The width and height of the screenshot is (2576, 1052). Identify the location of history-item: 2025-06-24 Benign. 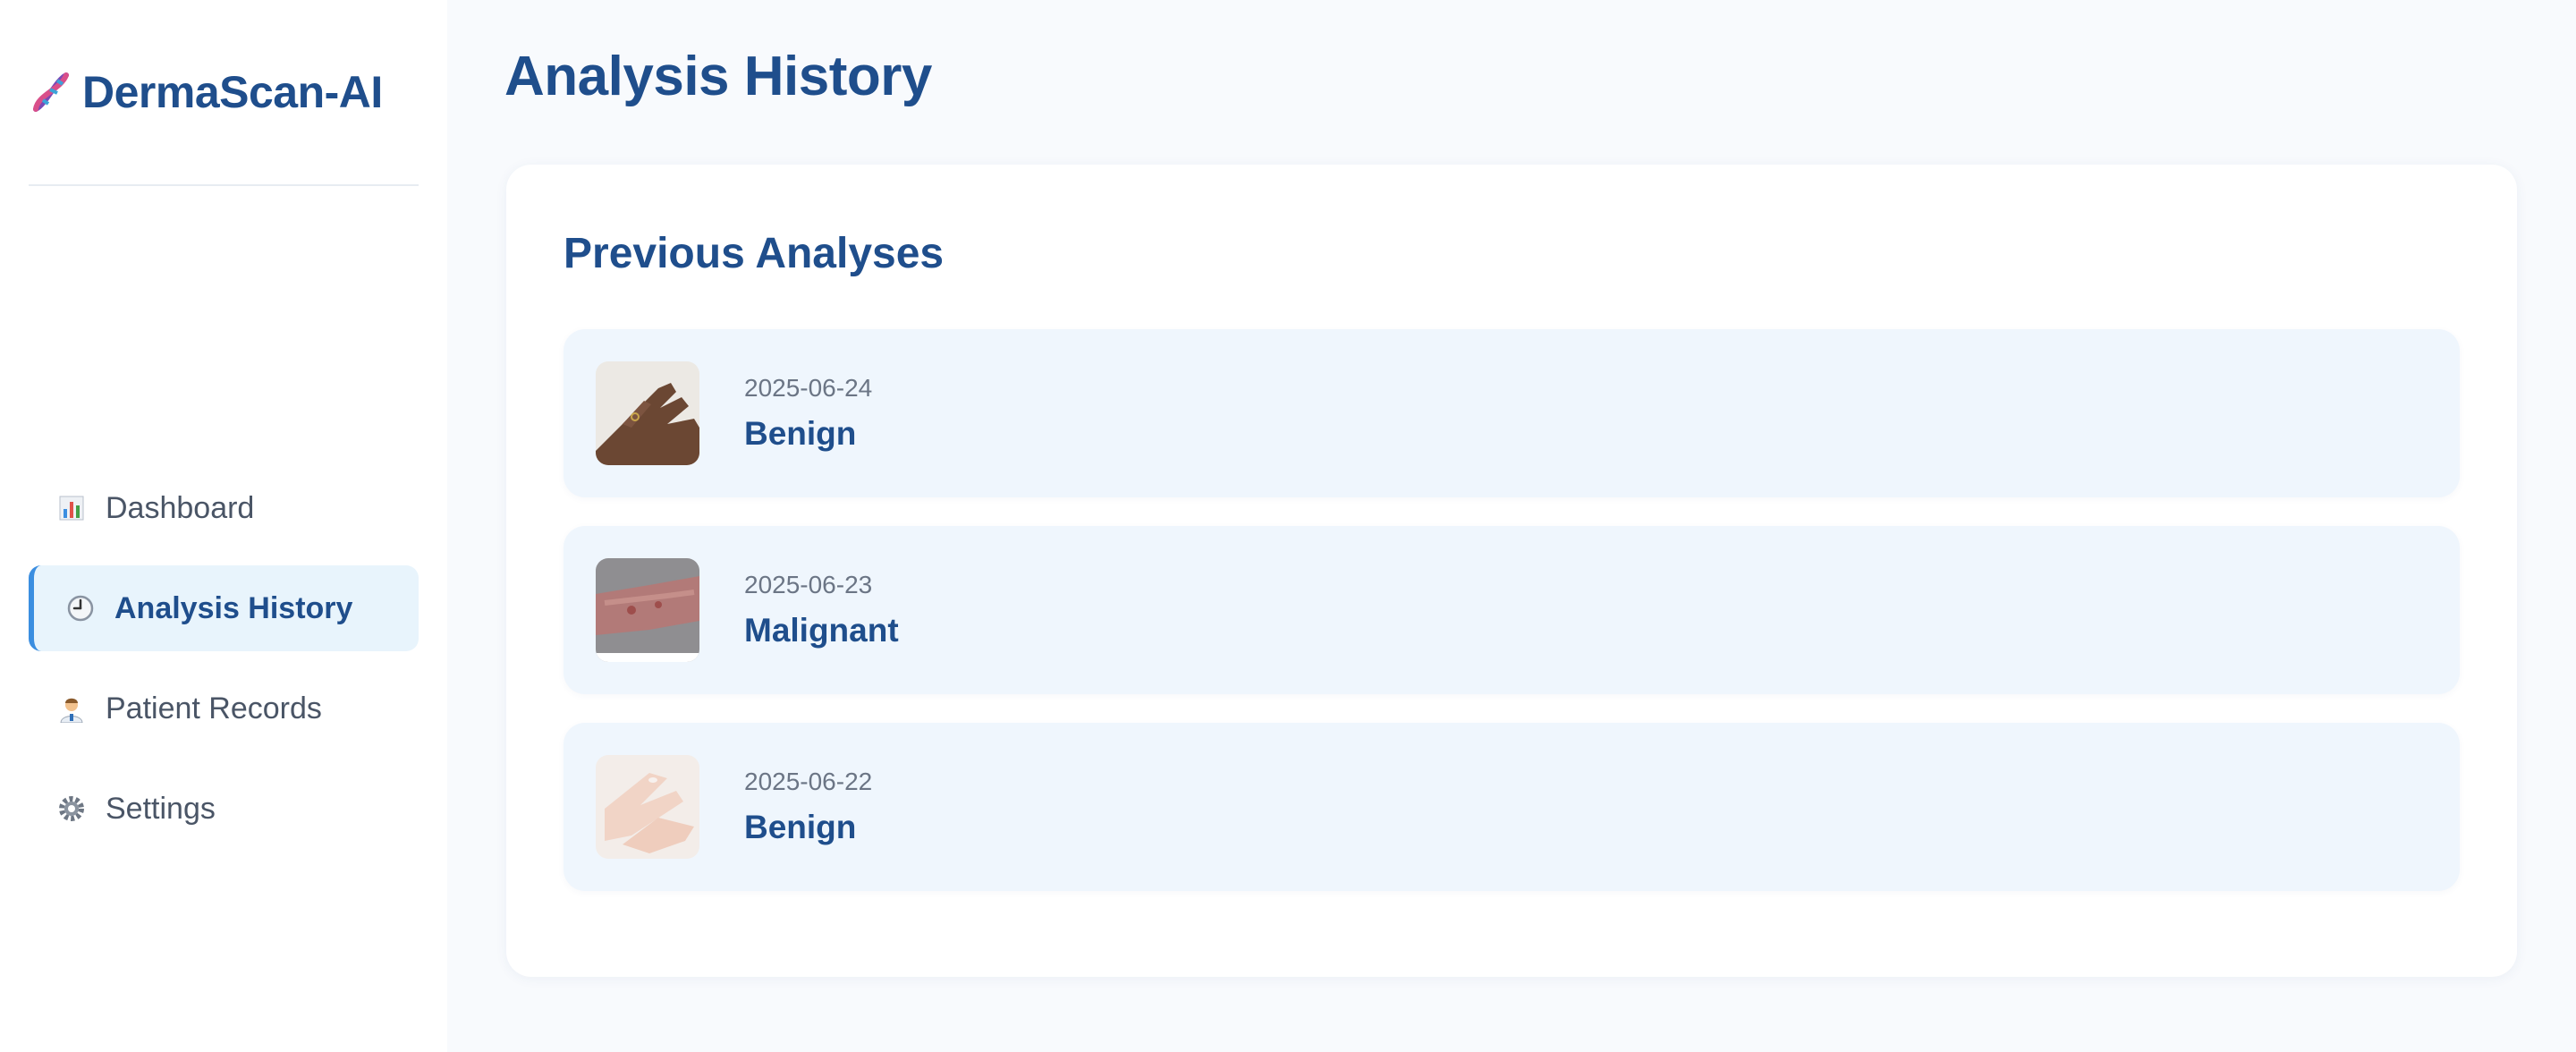
(1512, 413).